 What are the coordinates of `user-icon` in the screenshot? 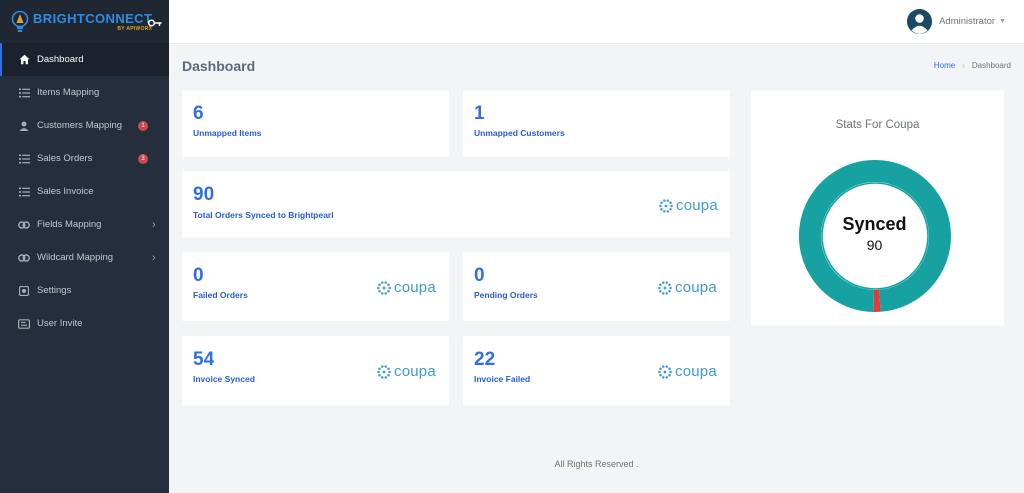 It's located at (24, 126).